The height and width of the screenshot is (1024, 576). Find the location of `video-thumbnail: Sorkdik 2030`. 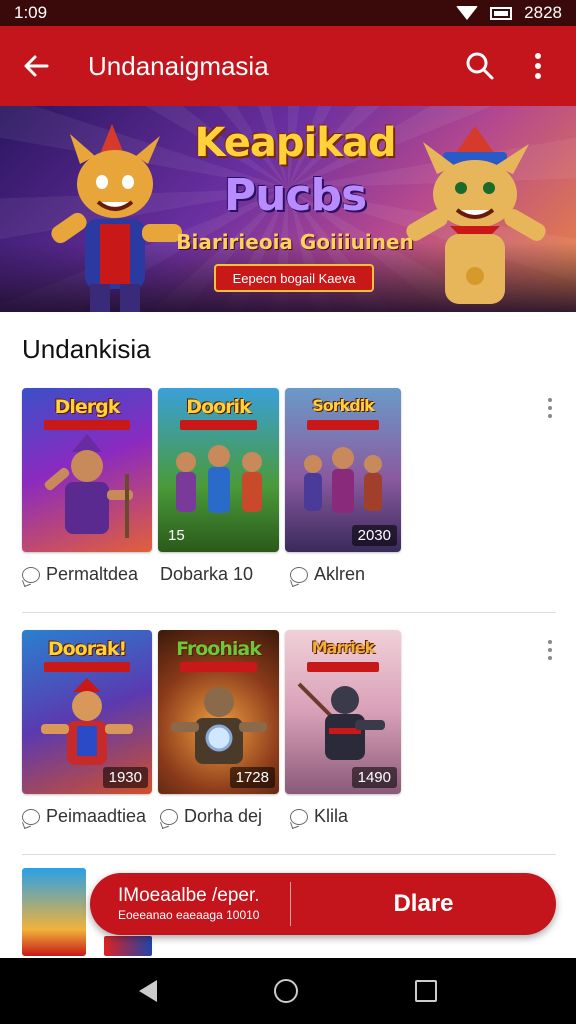

video-thumbnail: Sorkdik 2030 is located at coordinates (343, 470).